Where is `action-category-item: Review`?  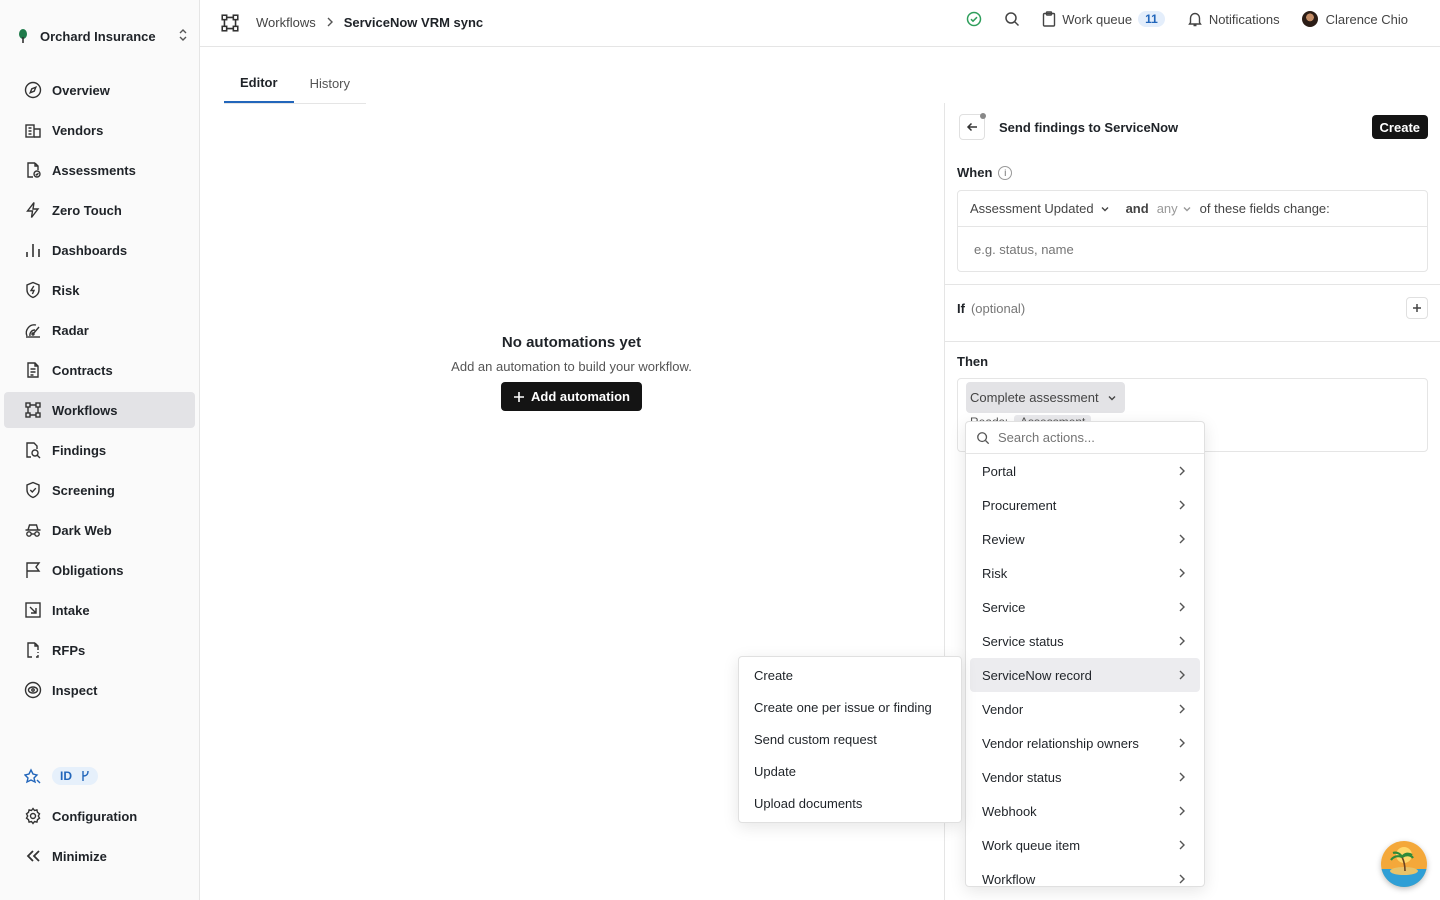
action-category-item: Review is located at coordinates (1085, 539).